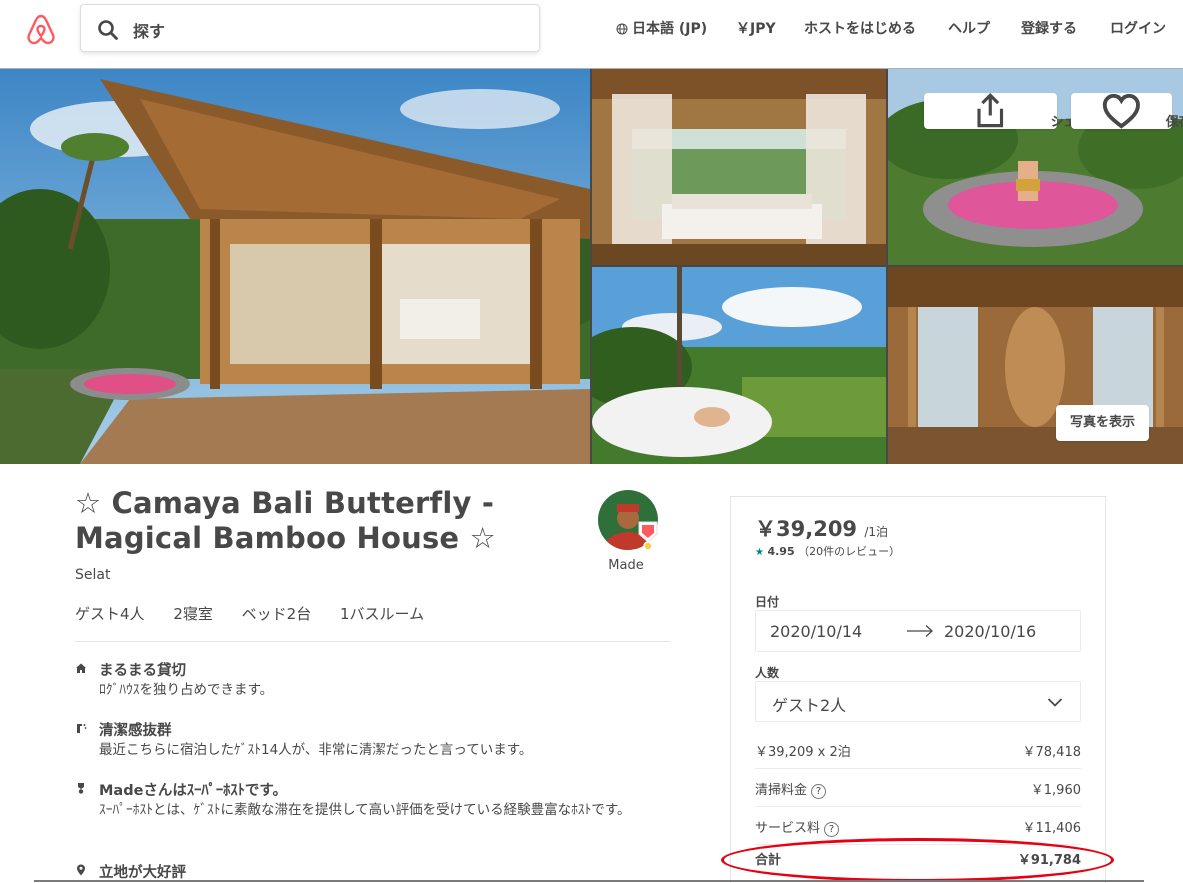 This screenshot has height=883, width=1183. Describe the element at coordinates (739, 365) in the screenshot. I see `photo-jungle-view` at that location.